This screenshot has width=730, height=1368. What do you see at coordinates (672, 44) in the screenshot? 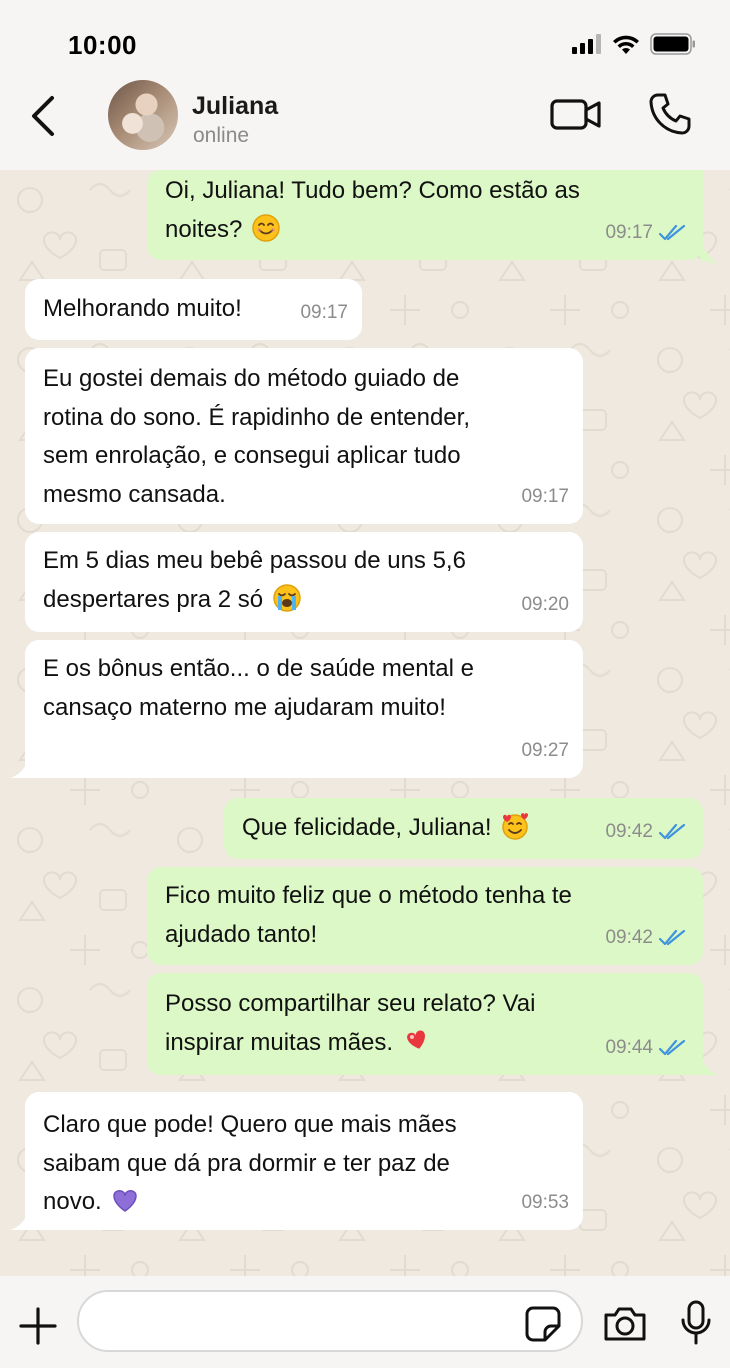
I see `battery-icon` at bounding box center [672, 44].